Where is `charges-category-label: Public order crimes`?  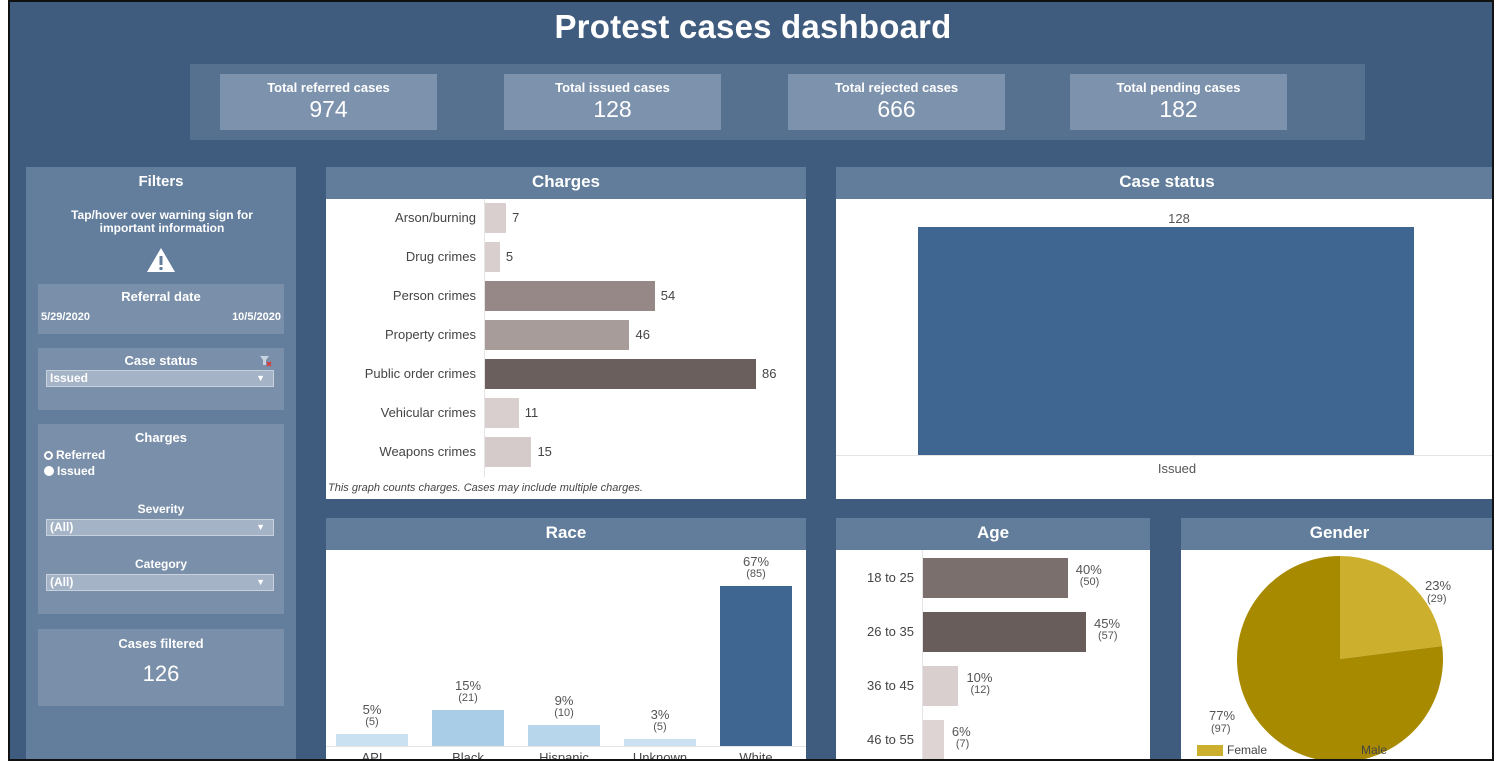
charges-category-label: Public order crimes is located at coordinates (420, 373).